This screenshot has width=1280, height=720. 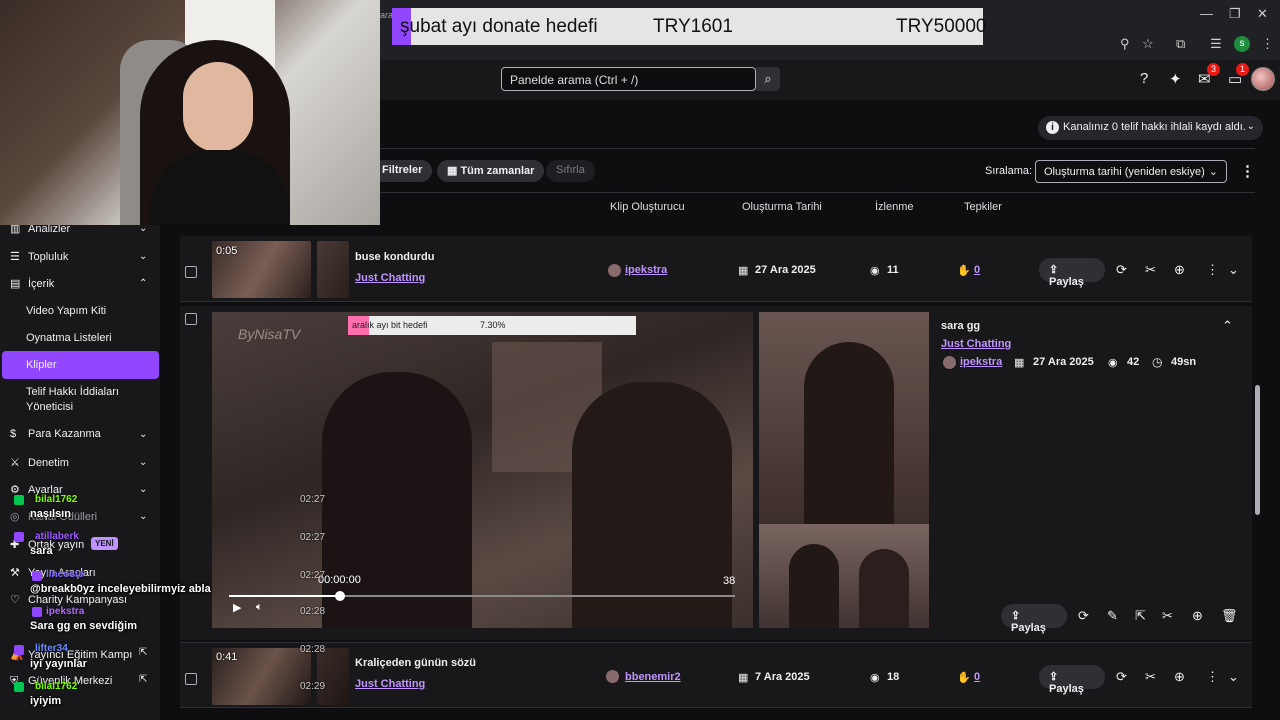 What do you see at coordinates (237, 607) in the screenshot?
I see `play-icon: ▶` at bounding box center [237, 607].